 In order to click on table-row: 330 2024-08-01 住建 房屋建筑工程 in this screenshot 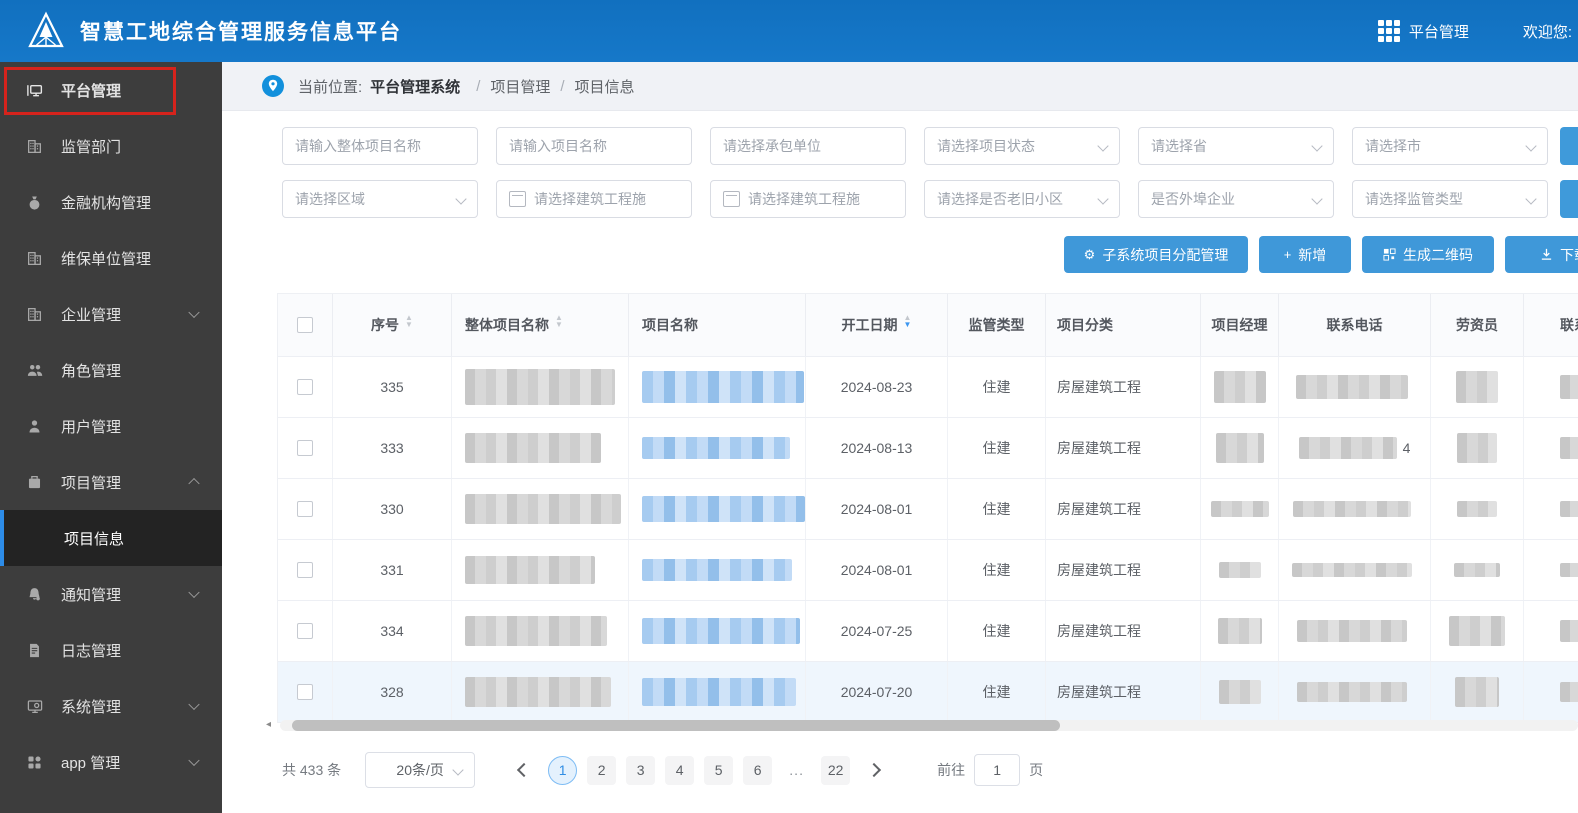, I will do `click(928, 509)`.